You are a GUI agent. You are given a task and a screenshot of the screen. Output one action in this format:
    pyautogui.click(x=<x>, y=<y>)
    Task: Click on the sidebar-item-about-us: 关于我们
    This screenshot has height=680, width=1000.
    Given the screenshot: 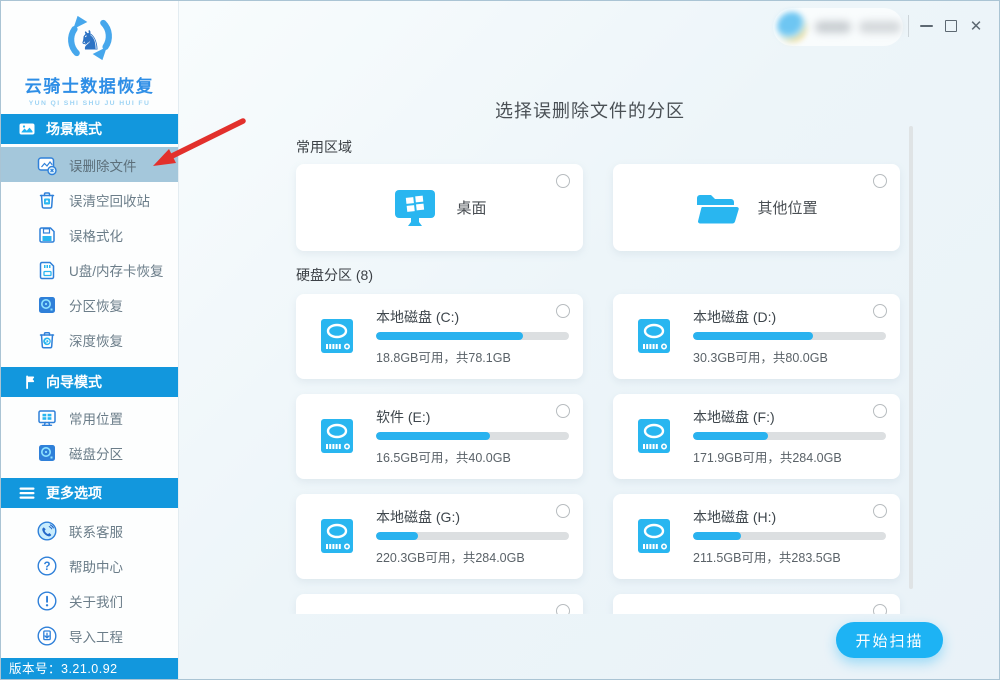 What is the action you would take?
    pyautogui.click(x=89, y=600)
    